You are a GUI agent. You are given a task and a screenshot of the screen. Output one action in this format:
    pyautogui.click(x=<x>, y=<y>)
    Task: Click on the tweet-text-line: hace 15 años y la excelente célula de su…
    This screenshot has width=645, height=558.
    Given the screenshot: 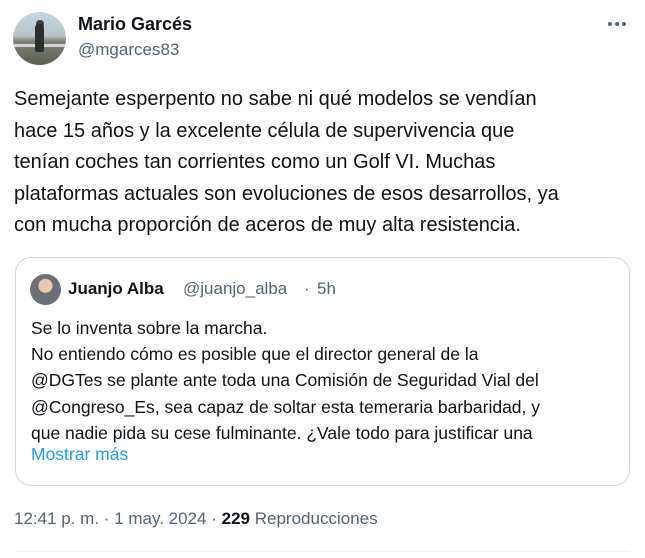 What is the action you would take?
    pyautogui.click(x=264, y=130)
    